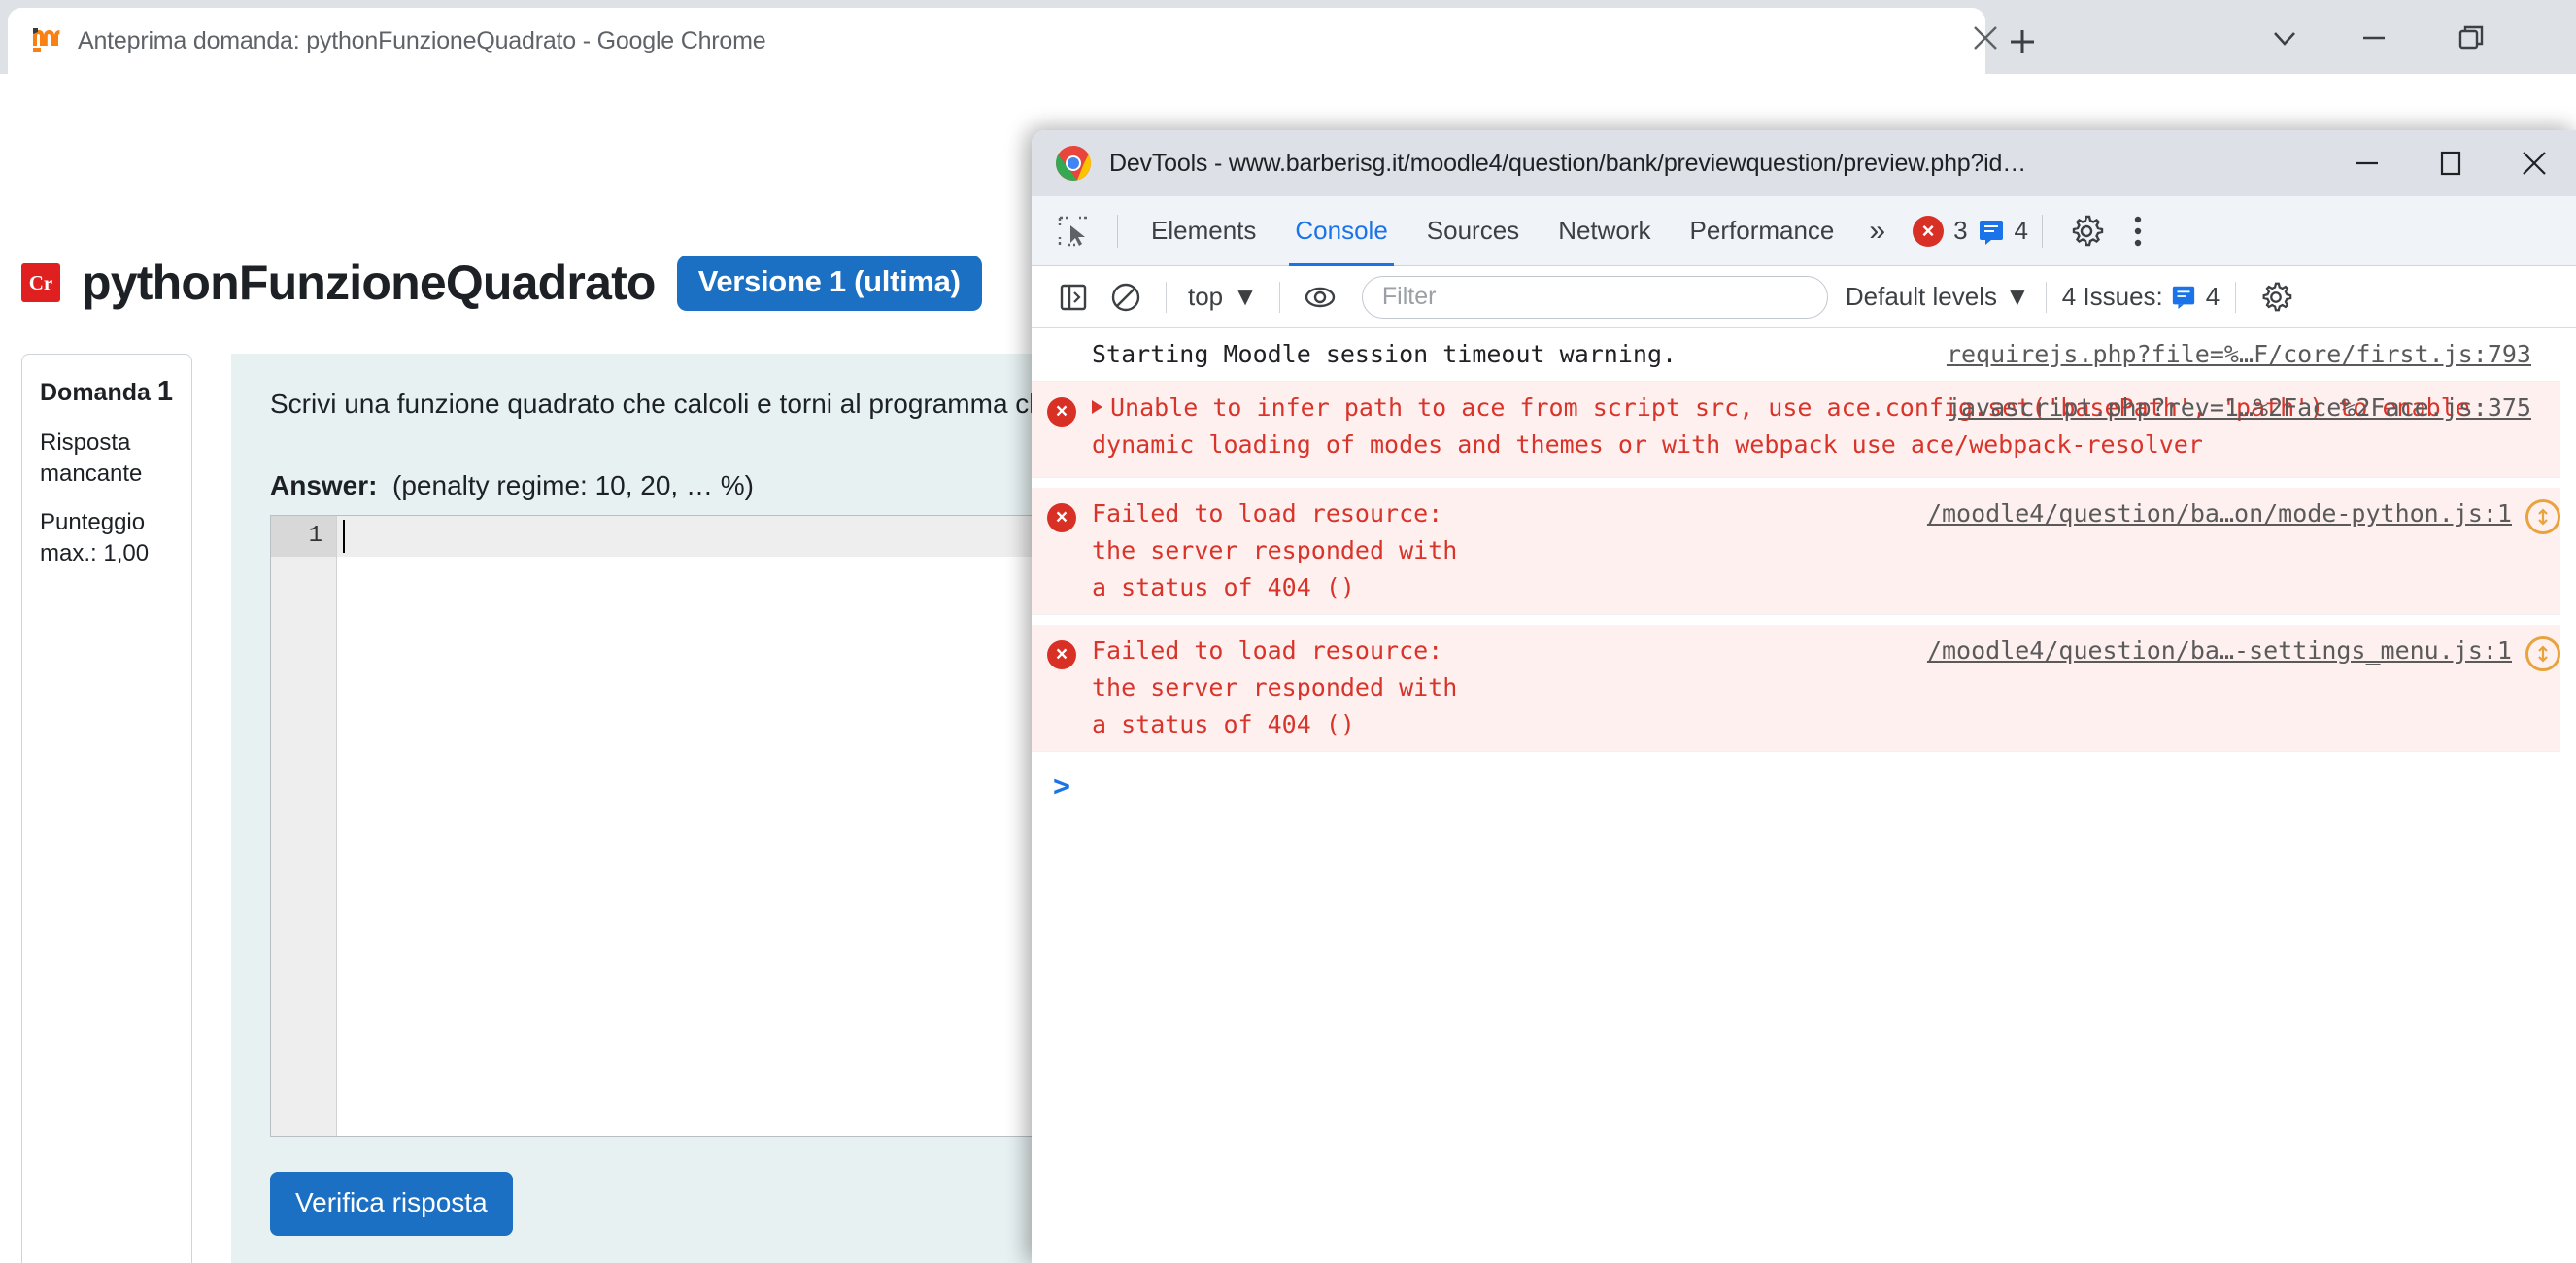 The height and width of the screenshot is (1263, 2576). What do you see at coordinates (1385, 354) in the screenshot?
I see `console-message-text: Starting Moodle session timeout warning.` at bounding box center [1385, 354].